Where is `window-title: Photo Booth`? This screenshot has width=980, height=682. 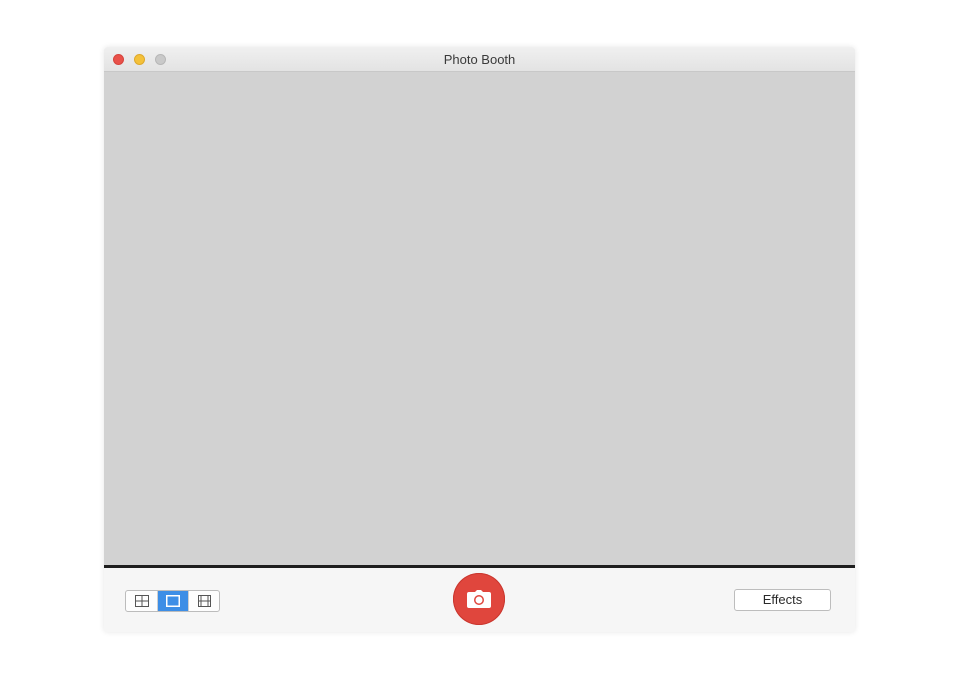
window-title: Photo Booth is located at coordinates (479, 59).